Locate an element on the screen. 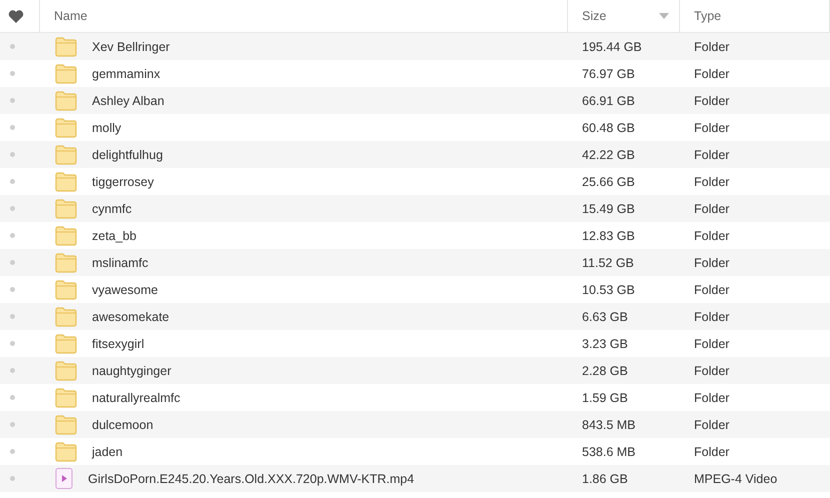  file-name: naturallyrealmfc is located at coordinates (136, 397).